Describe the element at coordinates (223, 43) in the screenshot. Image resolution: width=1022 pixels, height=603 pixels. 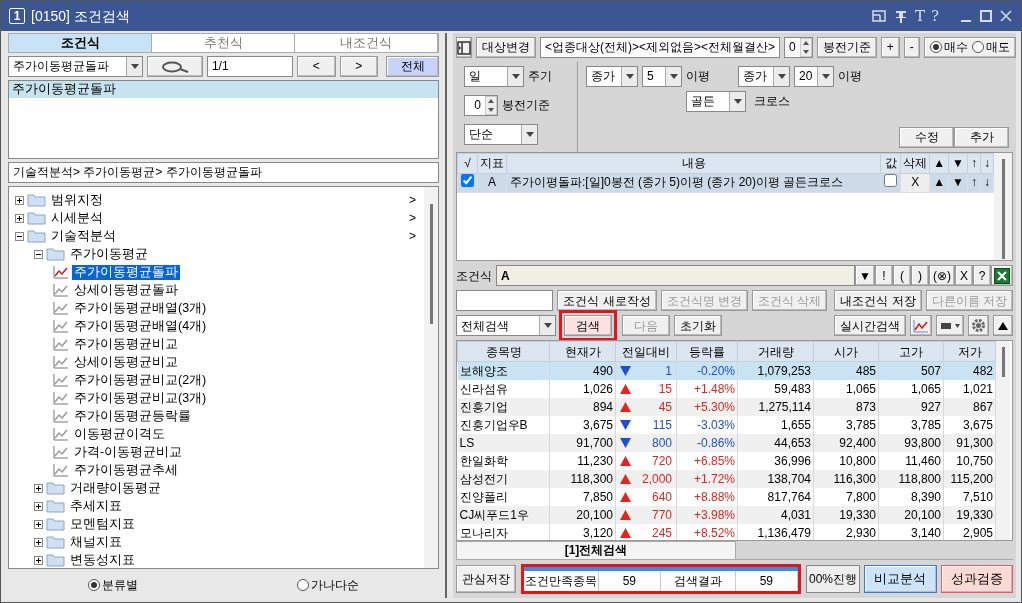
I see `tab: 추천식` at that location.